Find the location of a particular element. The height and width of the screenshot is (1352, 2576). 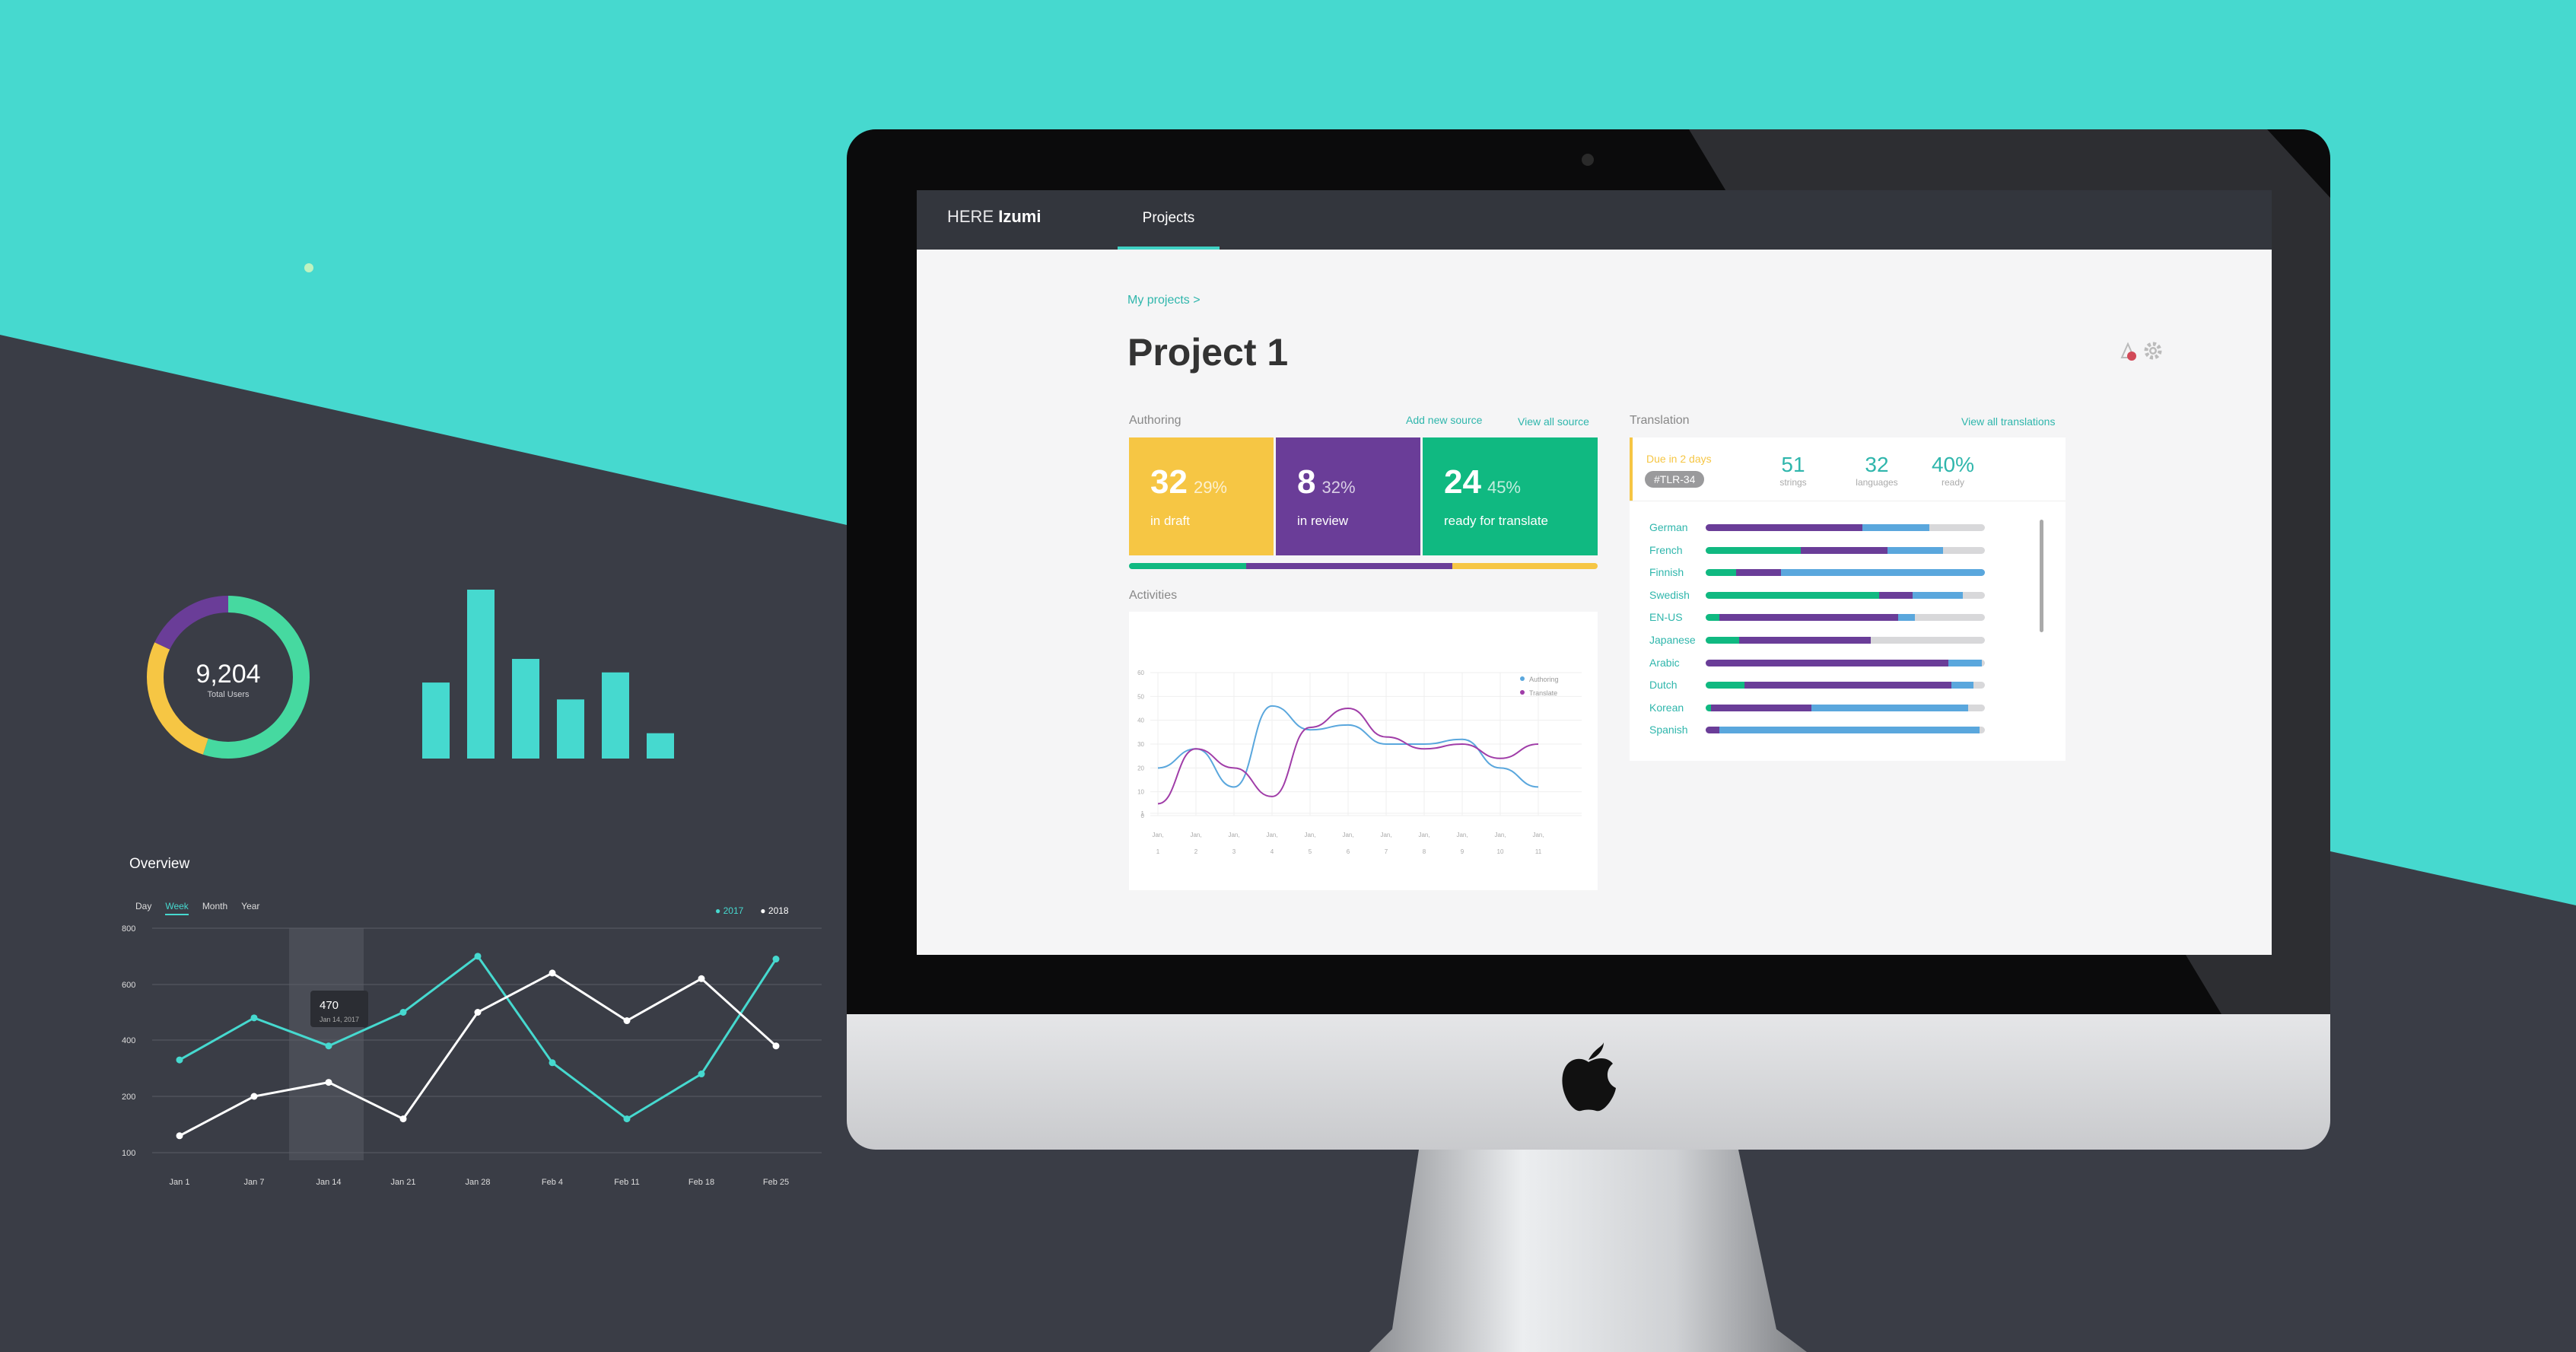

language-label: Korean is located at coordinates (1666, 707).